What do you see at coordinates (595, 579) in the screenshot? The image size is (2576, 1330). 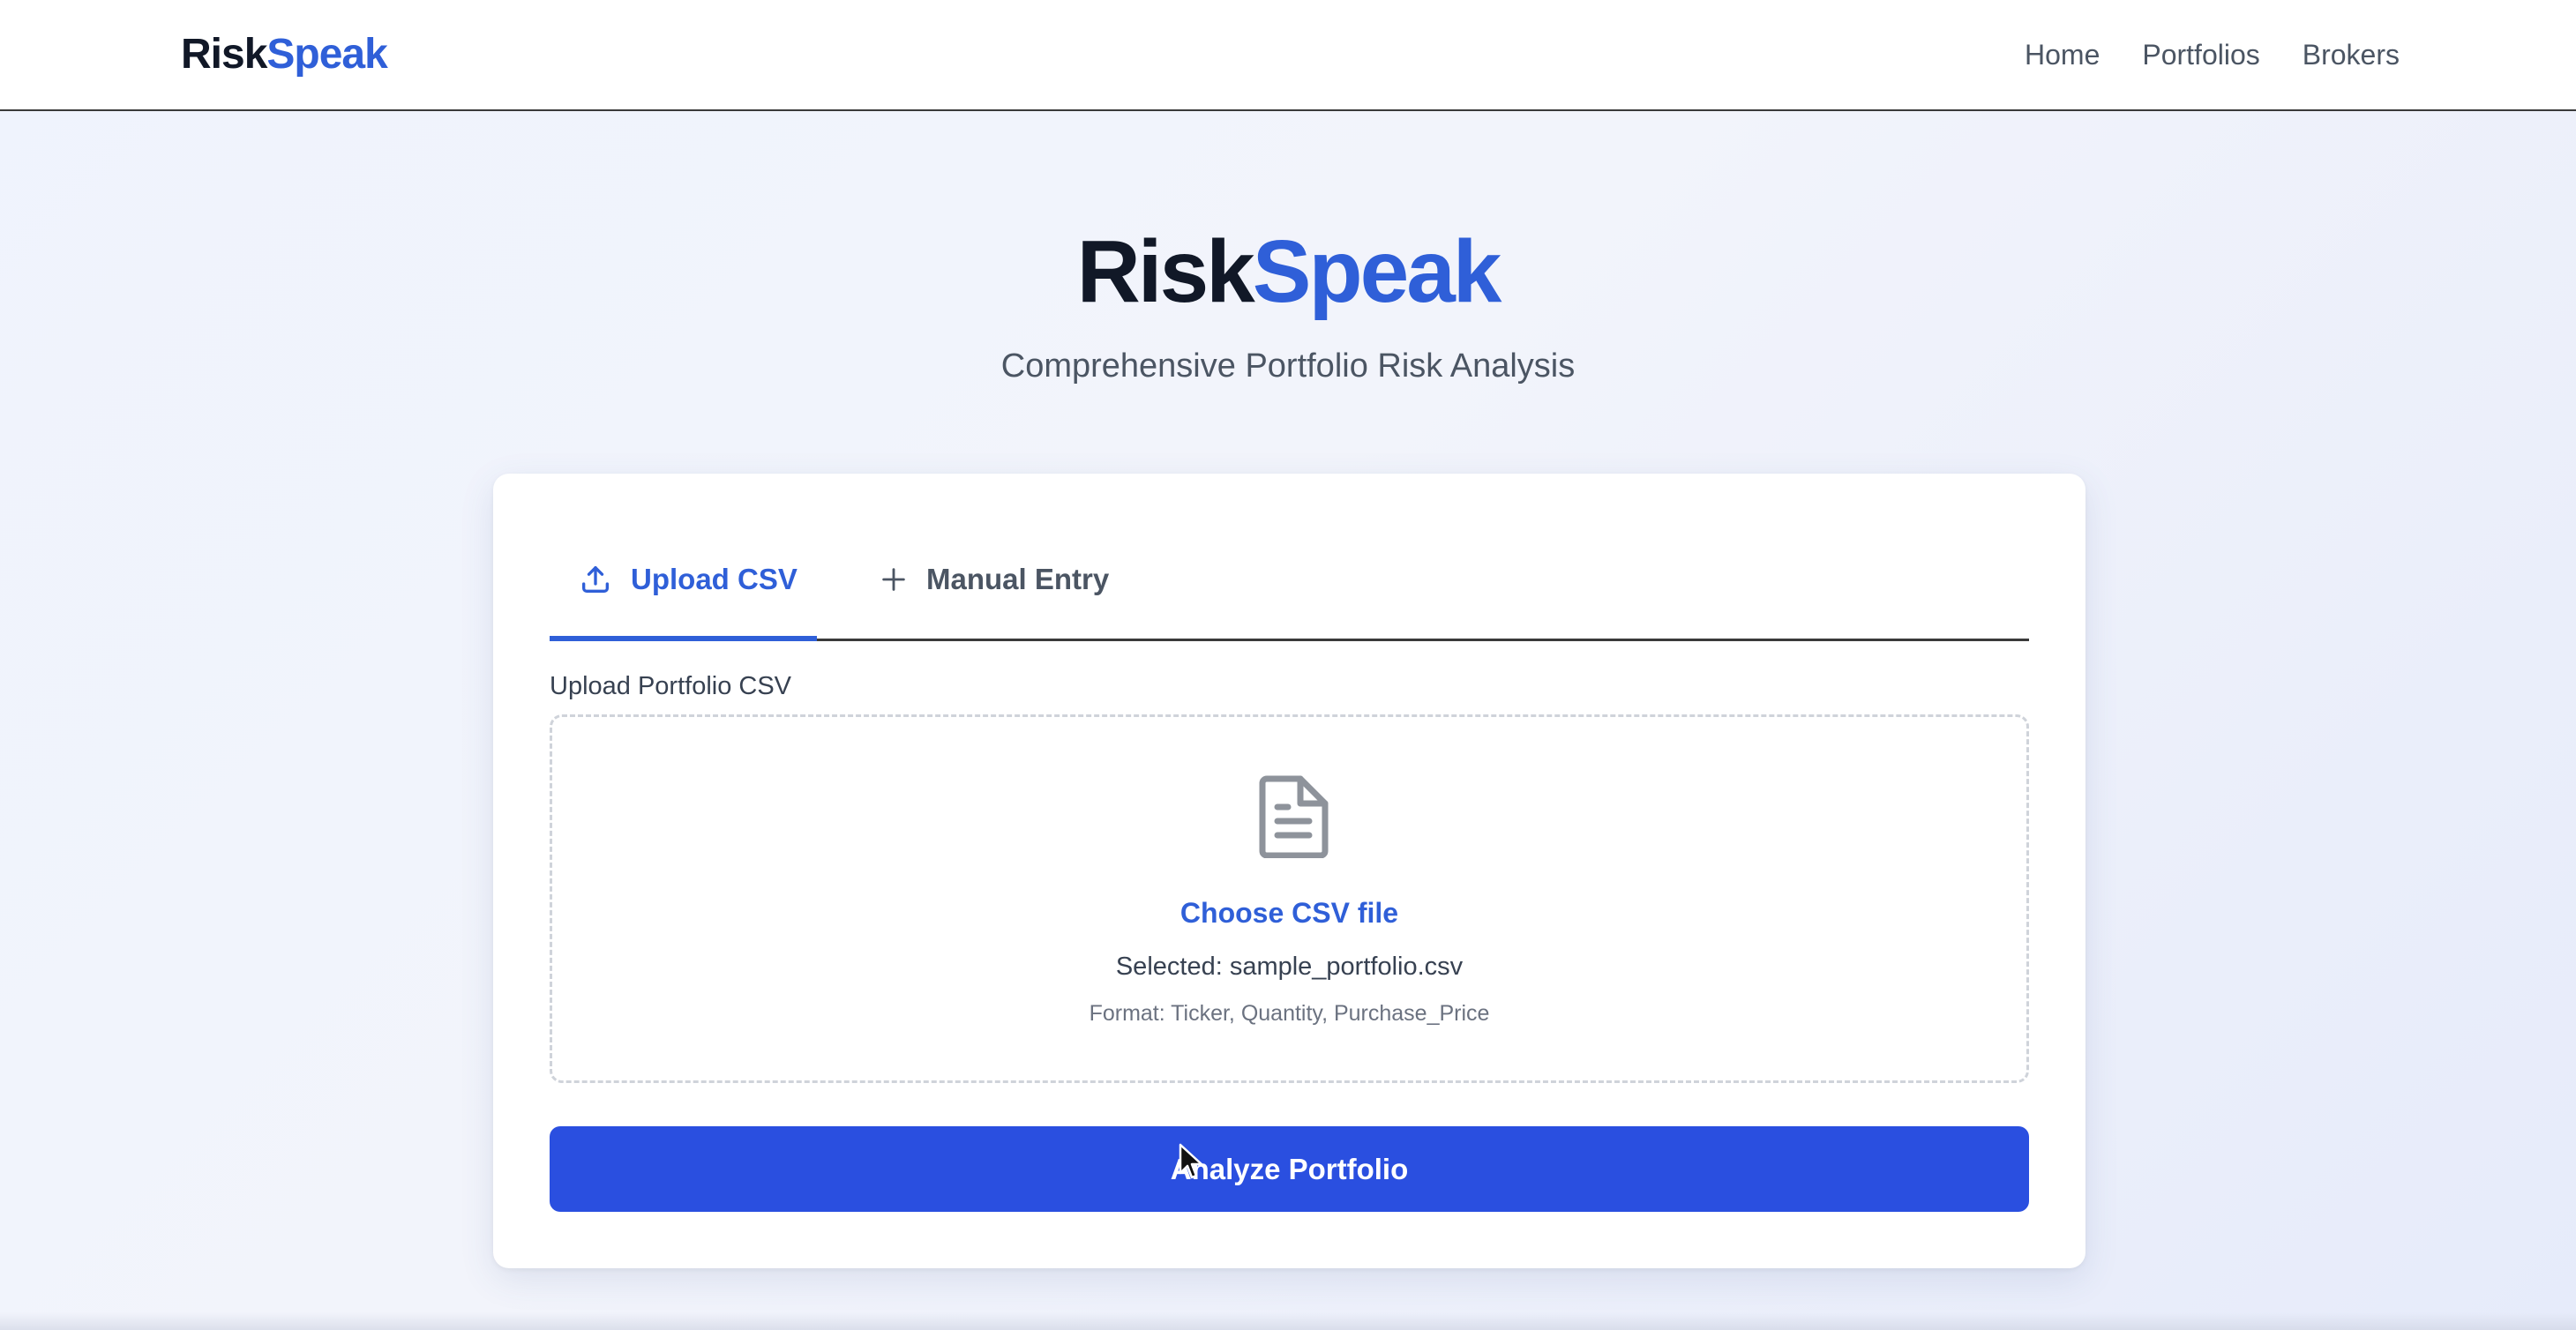 I see `upload-icon` at bounding box center [595, 579].